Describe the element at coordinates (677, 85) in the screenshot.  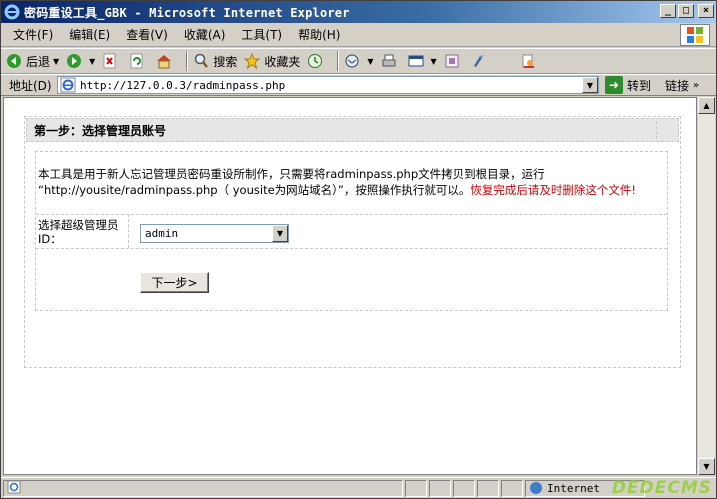
I see `links-label: 链接` at that location.